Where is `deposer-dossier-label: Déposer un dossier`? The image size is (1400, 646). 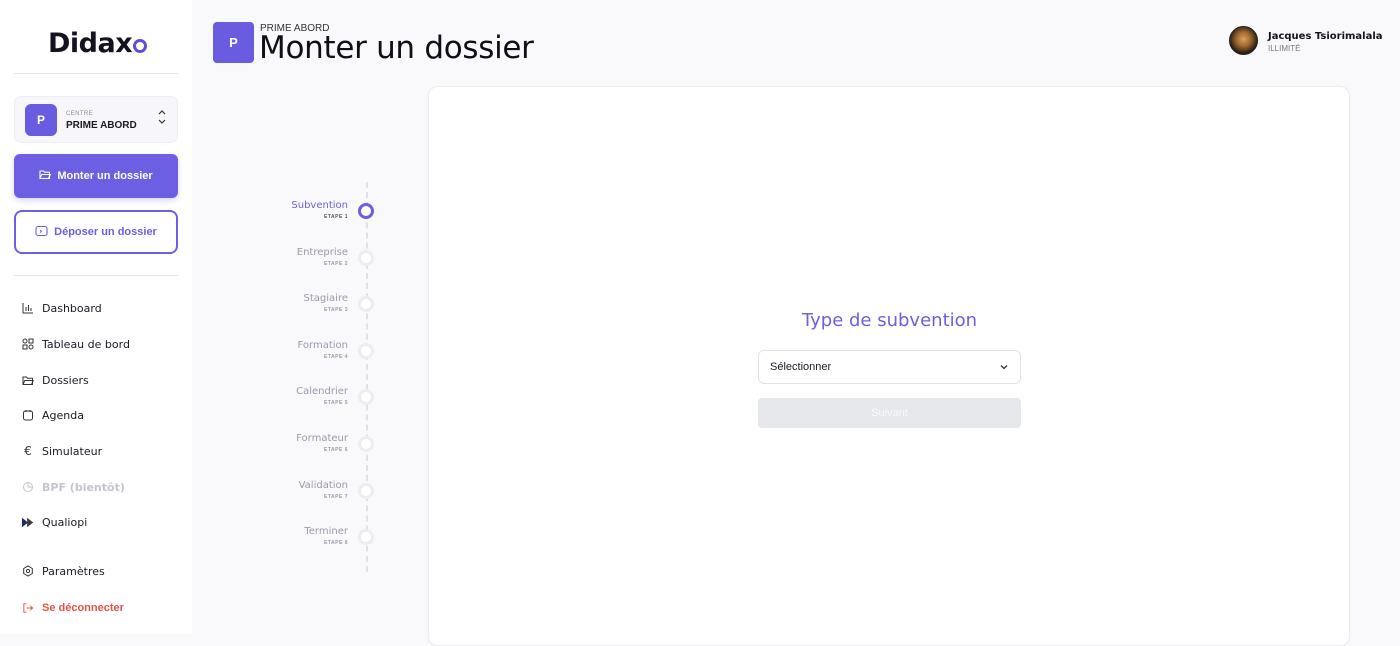
deposer-dossier-label: Déposer un dossier is located at coordinates (105, 232).